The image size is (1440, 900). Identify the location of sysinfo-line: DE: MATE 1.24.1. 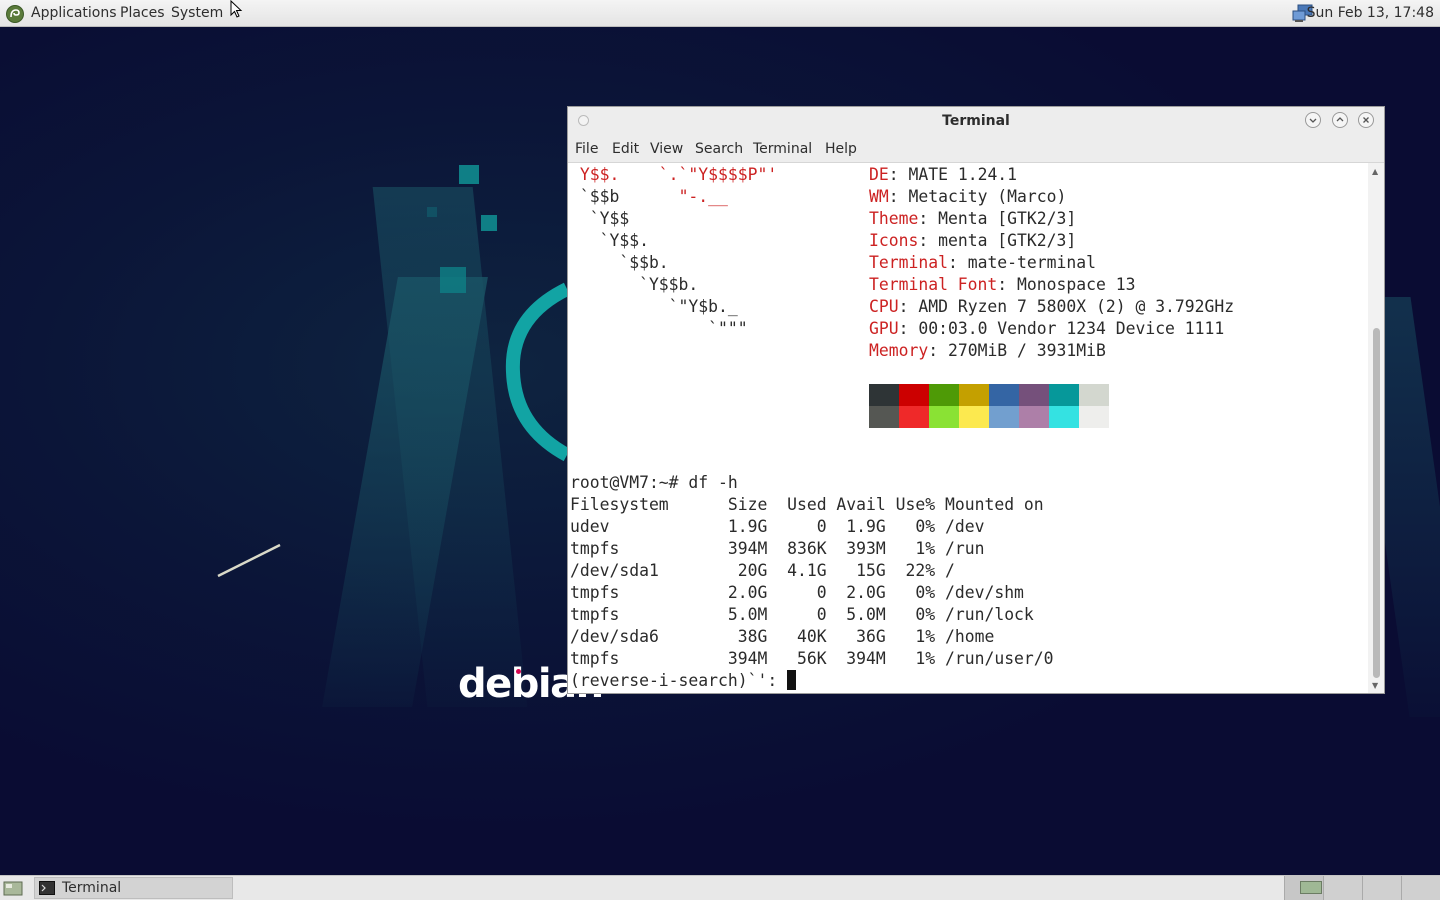
(943, 174).